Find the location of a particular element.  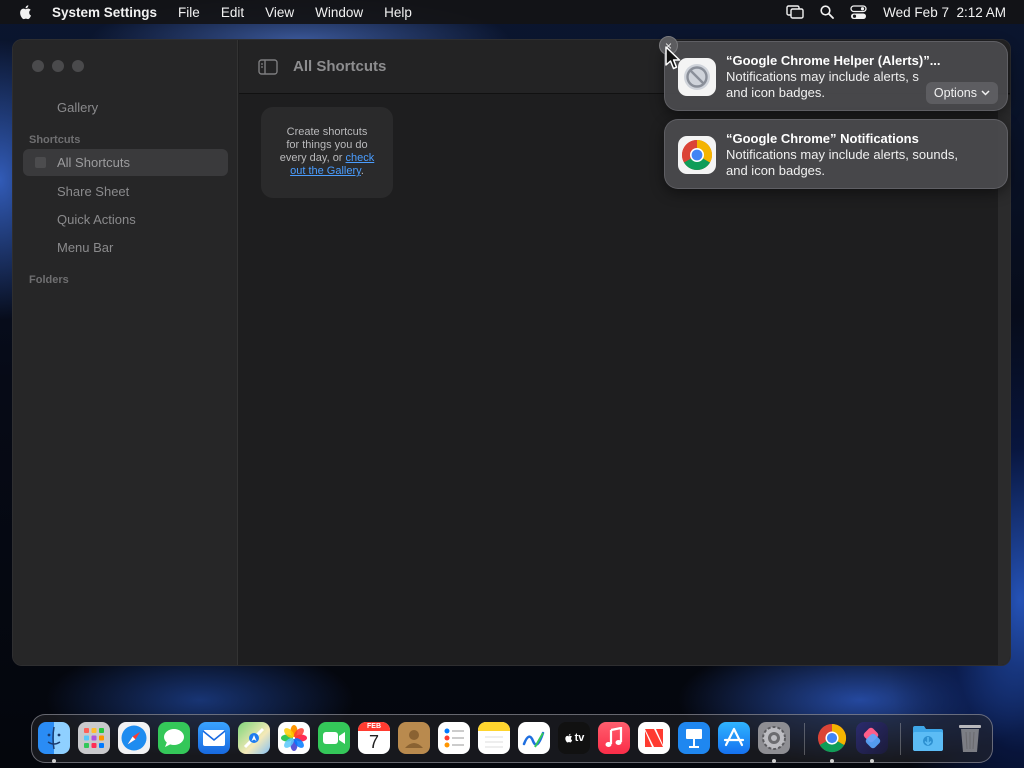

dock-tv-icon: tv is located at coordinates (574, 738).